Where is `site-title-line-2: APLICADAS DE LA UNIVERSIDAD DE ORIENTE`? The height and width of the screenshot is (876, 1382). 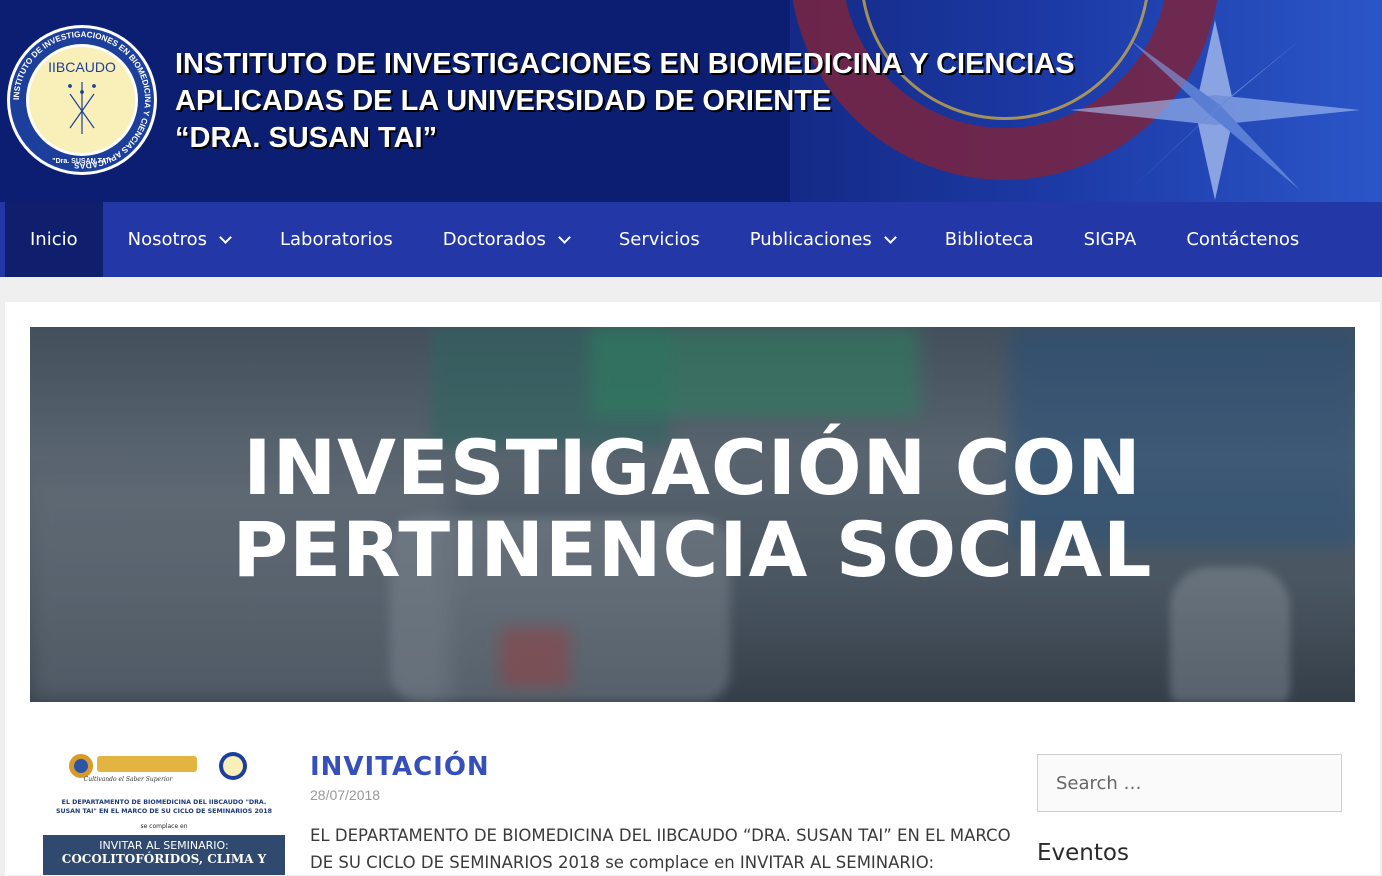 site-title-line-2: APLICADAS DE LA UNIVERSIDAD DE ORIENTE is located at coordinates (503, 101).